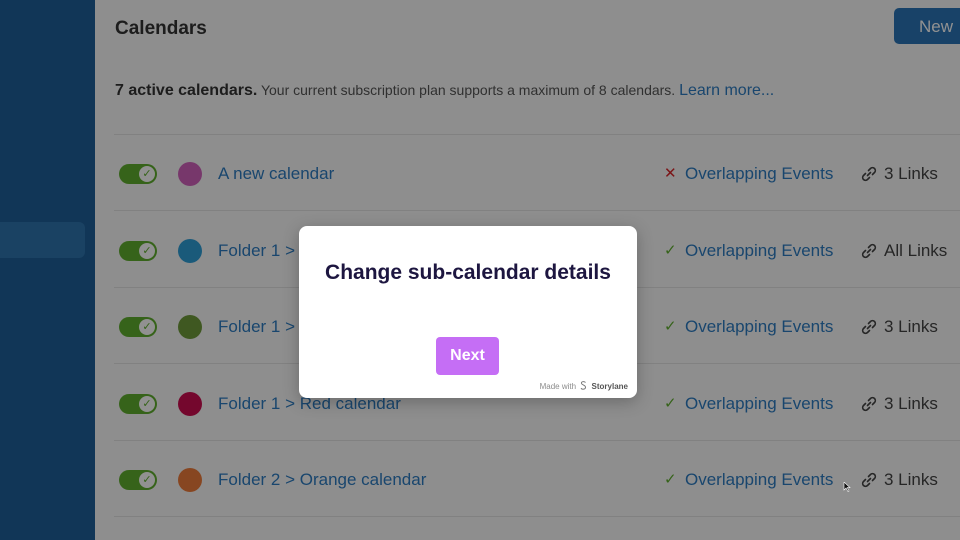  What do you see at coordinates (558, 386) in the screenshot?
I see `made-with-label: Made with` at bounding box center [558, 386].